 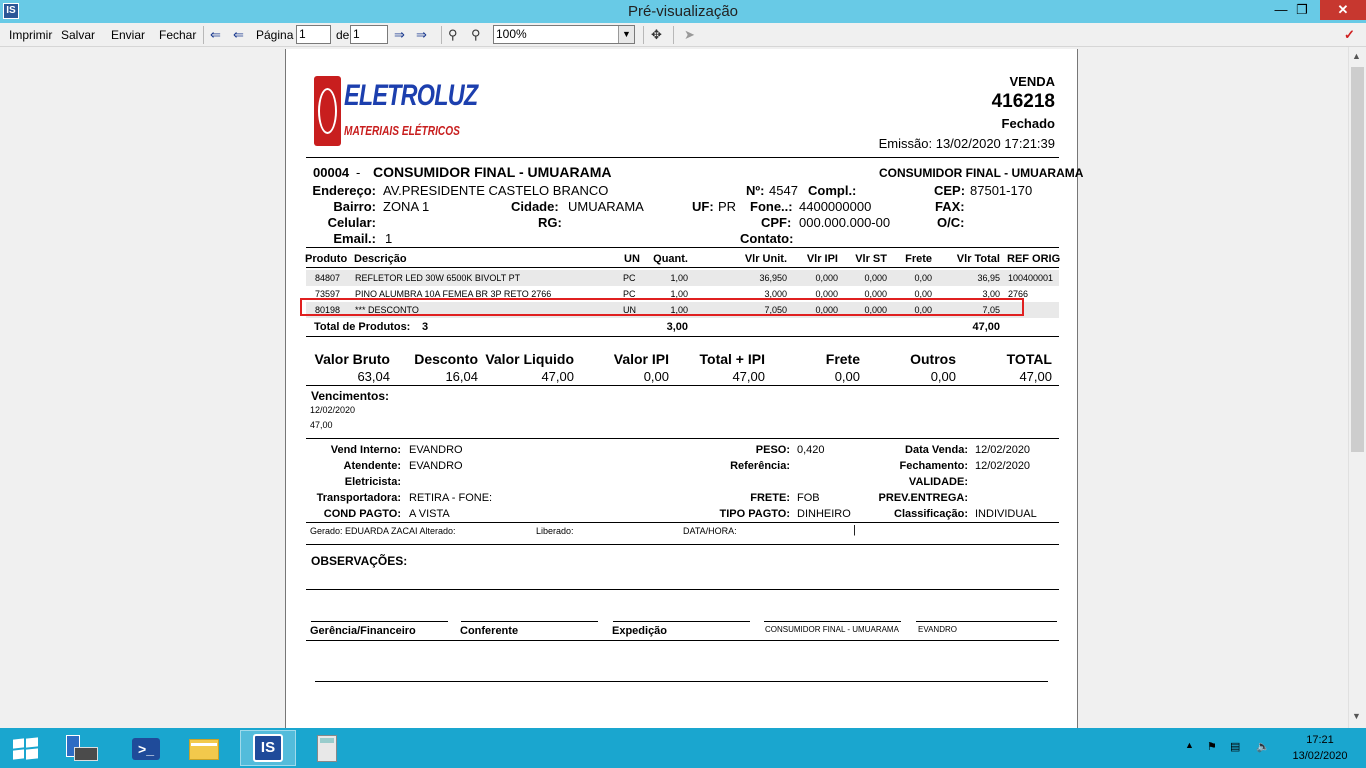 What do you see at coordinates (826, 278) in the screenshot?
I see `cell-ipi: 0,000` at bounding box center [826, 278].